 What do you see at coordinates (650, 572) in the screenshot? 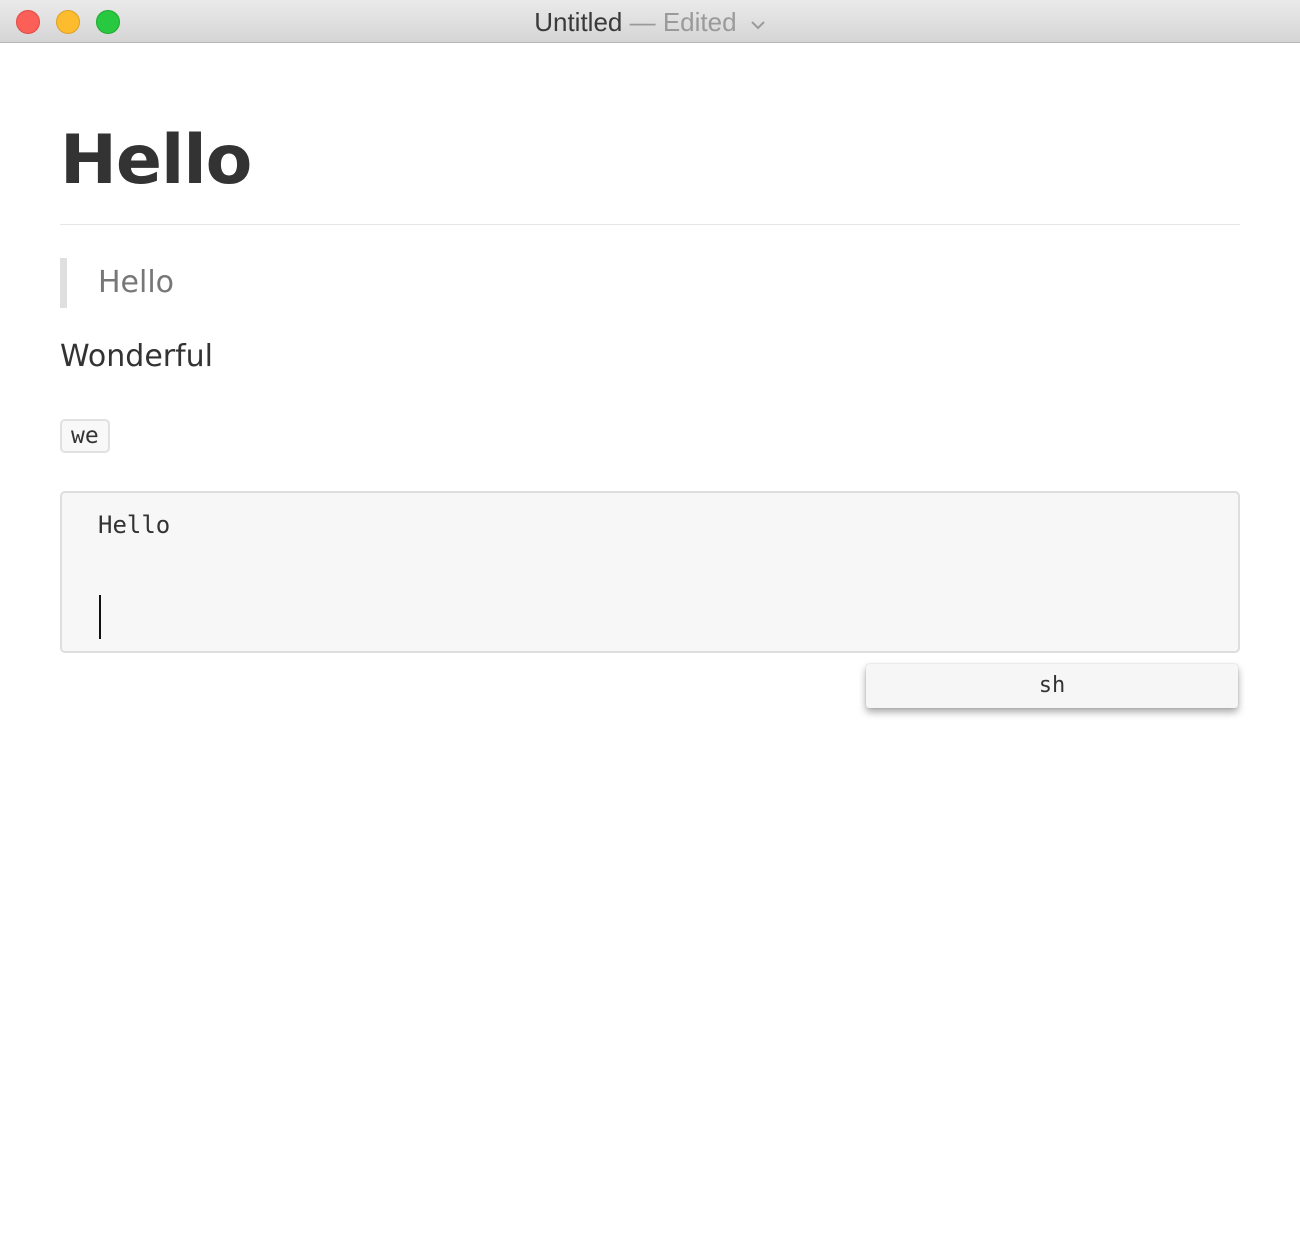
I see `code-block: Hello` at bounding box center [650, 572].